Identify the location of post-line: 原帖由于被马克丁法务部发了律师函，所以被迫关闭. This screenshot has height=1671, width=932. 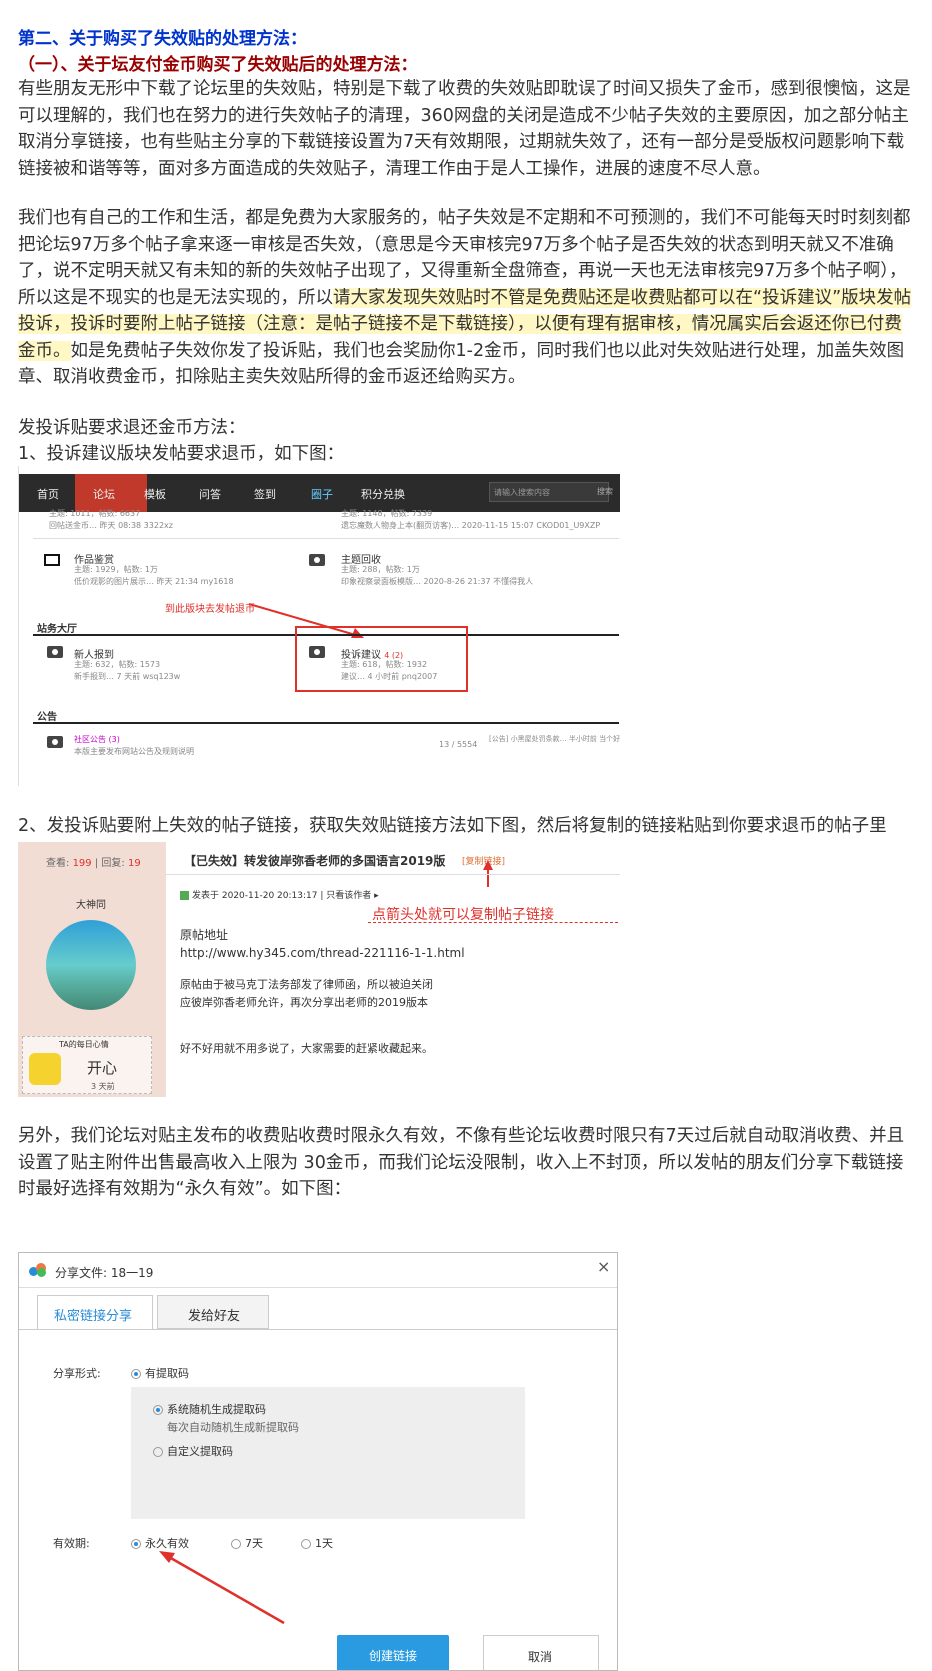
(306, 984).